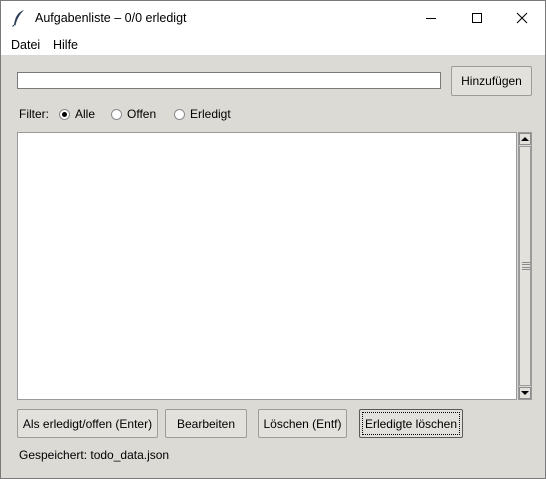  What do you see at coordinates (34, 114) in the screenshot?
I see `filter-label: Filter:` at bounding box center [34, 114].